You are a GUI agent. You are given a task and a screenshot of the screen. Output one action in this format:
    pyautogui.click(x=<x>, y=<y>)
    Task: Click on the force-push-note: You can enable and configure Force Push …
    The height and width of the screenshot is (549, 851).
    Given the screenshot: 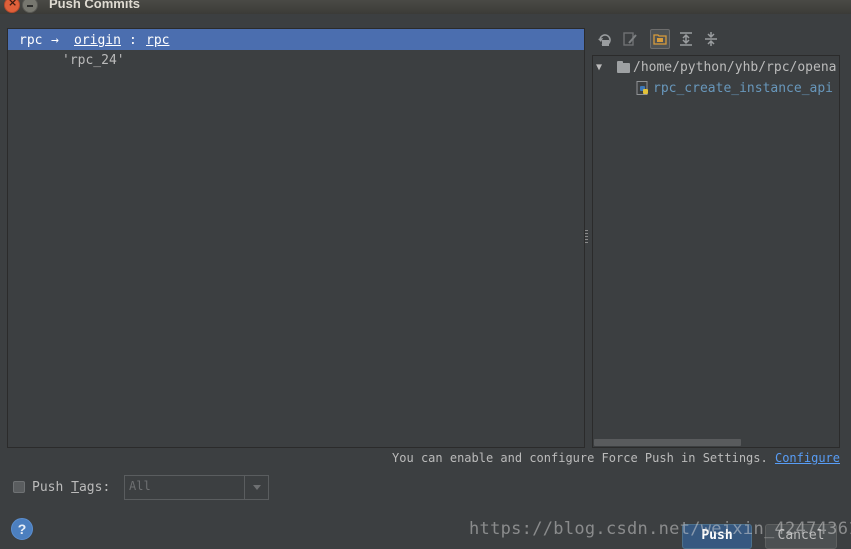 What is the action you would take?
    pyautogui.click(x=616, y=458)
    